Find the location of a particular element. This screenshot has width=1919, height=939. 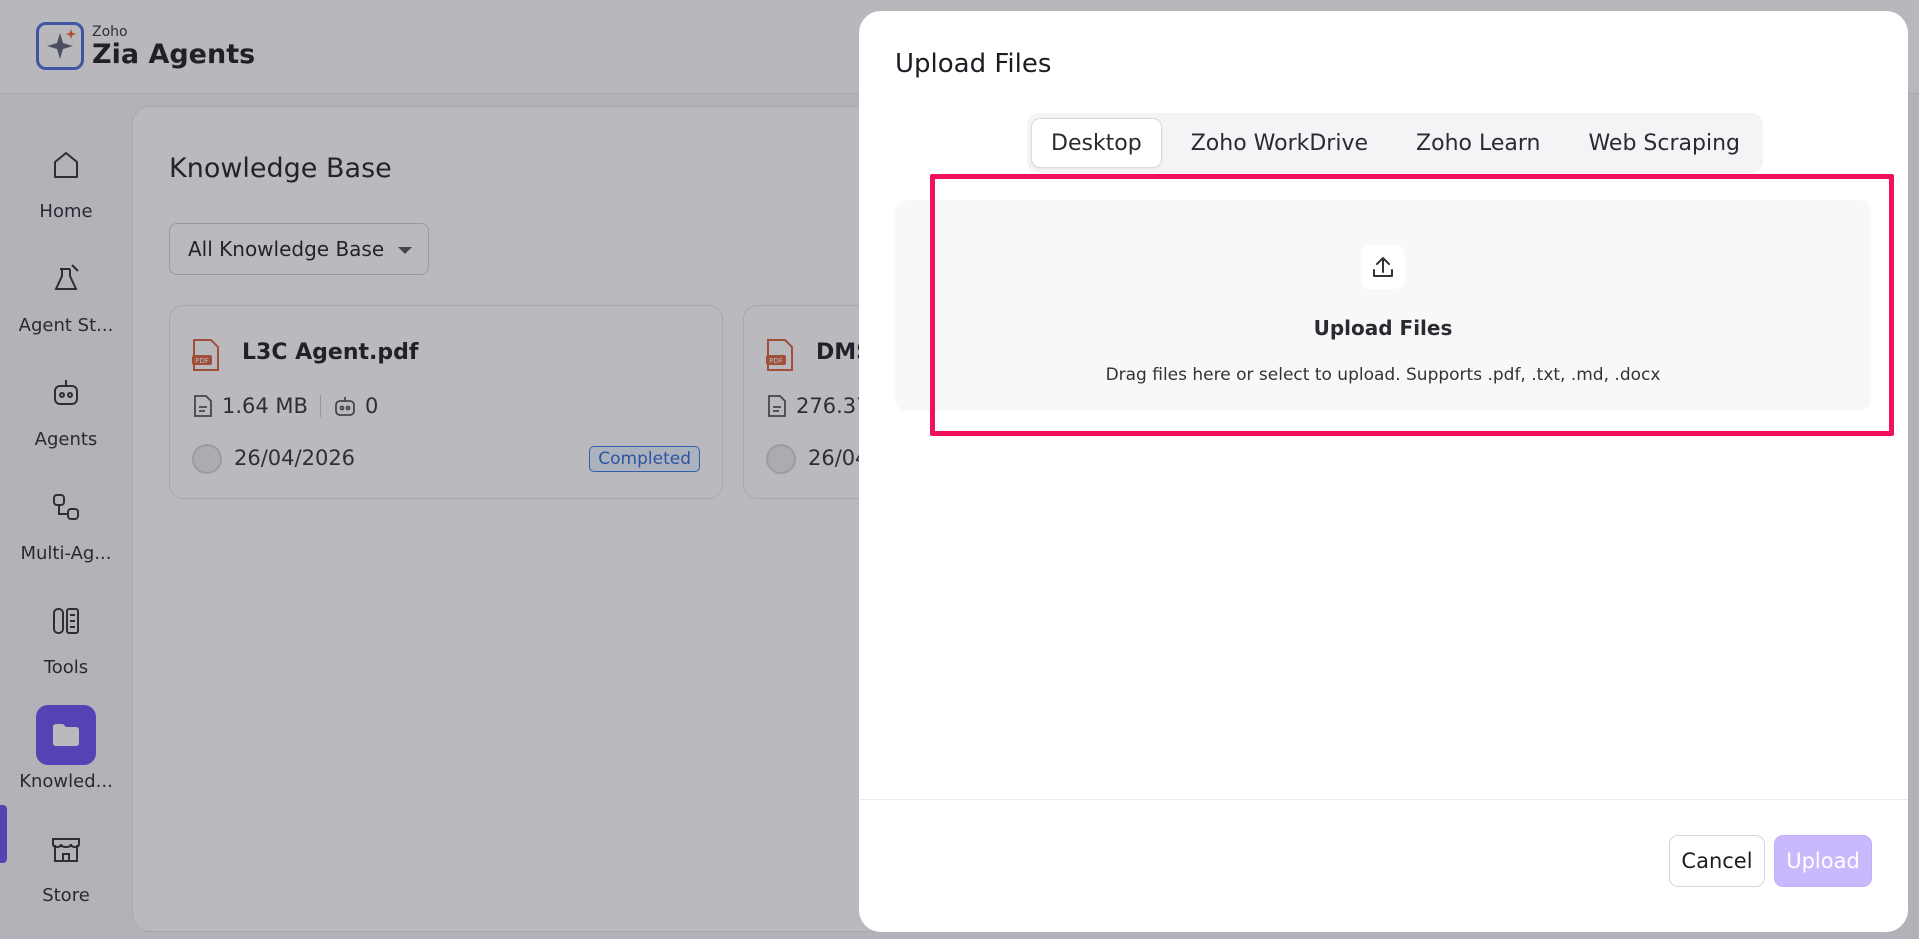

tab-desktop: Desktop is located at coordinates (1096, 143).